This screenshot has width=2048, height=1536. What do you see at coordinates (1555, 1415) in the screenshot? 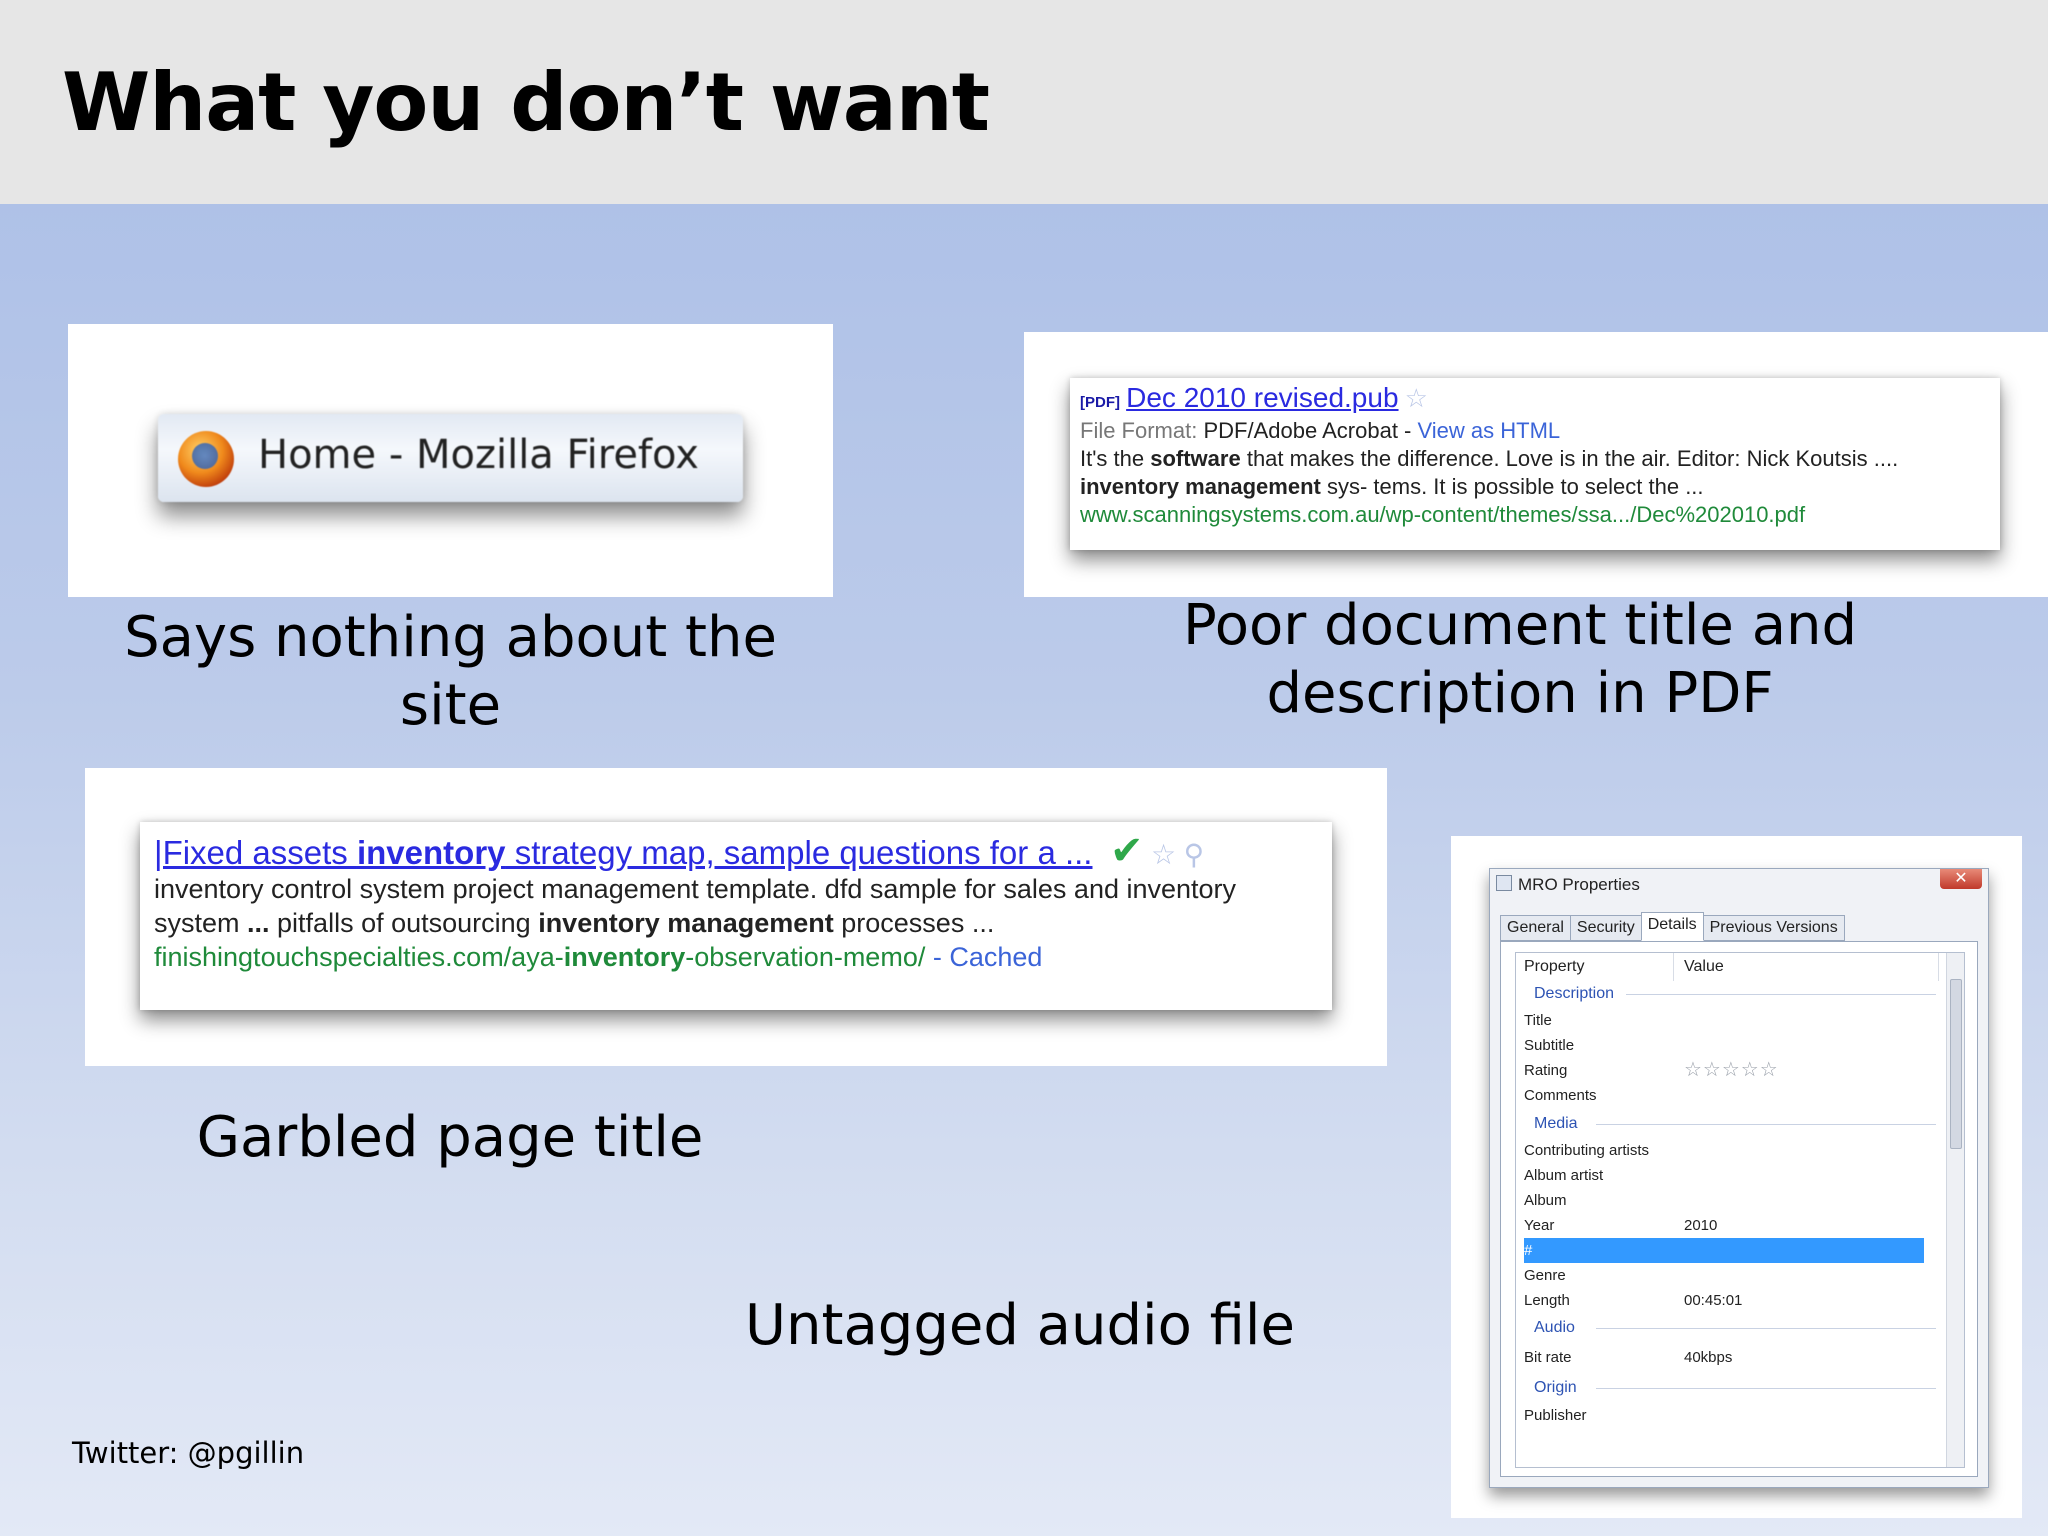
I see `prop-publisher: Publisher` at bounding box center [1555, 1415].